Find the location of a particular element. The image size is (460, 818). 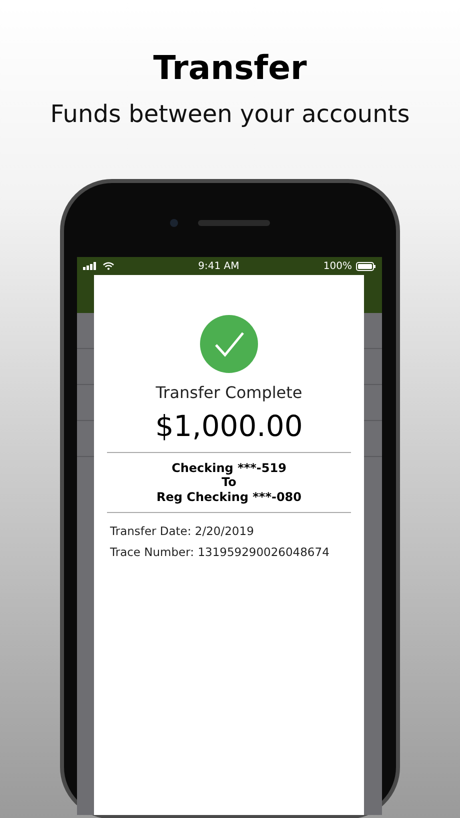

account-line: Checking ***-519 is located at coordinates (229, 468).